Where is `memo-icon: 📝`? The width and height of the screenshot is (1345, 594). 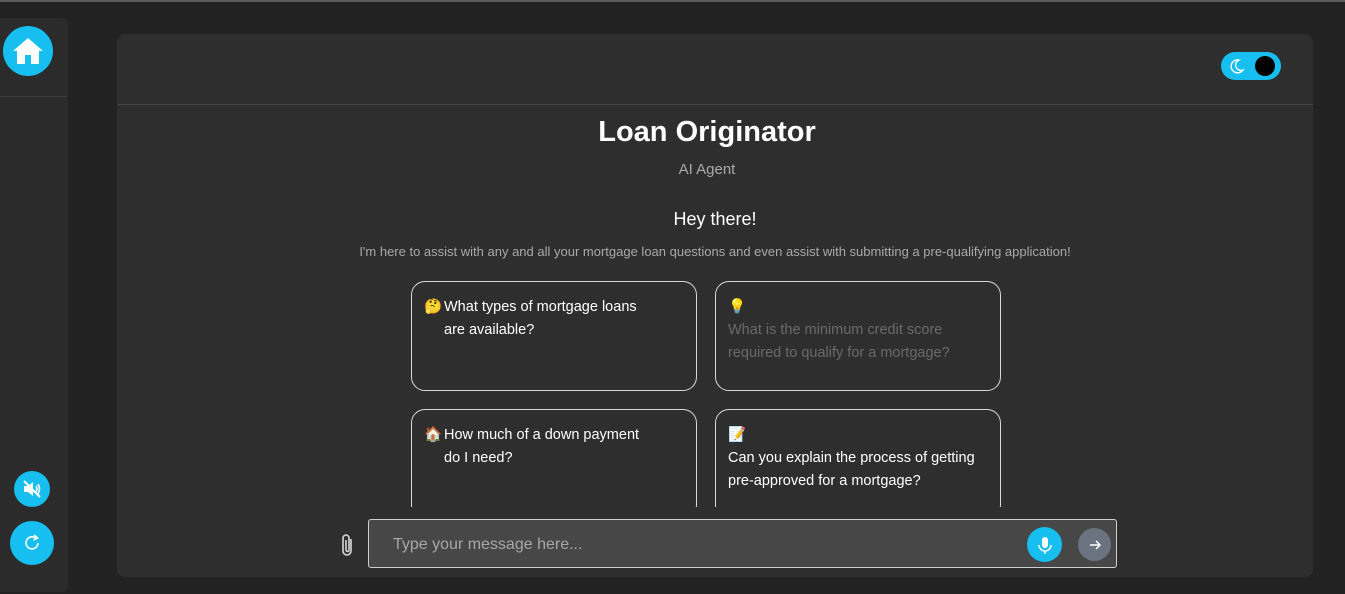
memo-icon: 📝 is located at coordinates (737, 435).